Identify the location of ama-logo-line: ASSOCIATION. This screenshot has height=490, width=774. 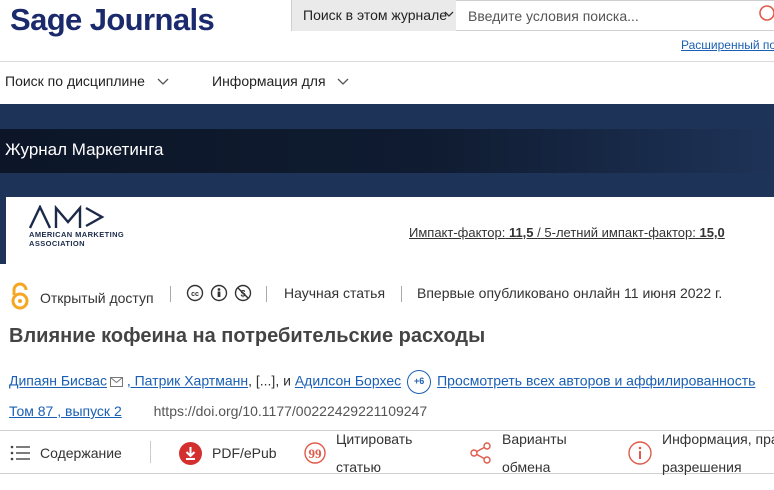
(57, 243).